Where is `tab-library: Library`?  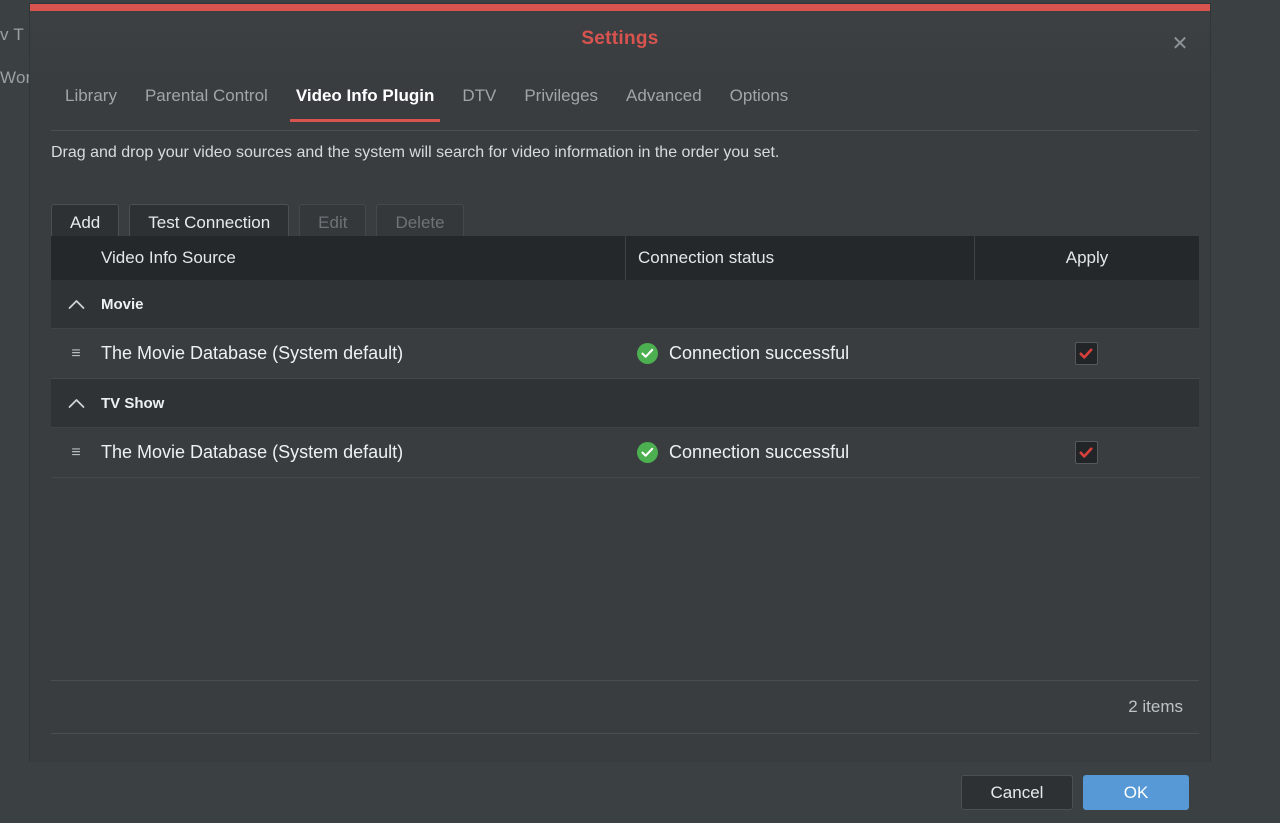 tab-library: Library is located at coordinates (91, 102).